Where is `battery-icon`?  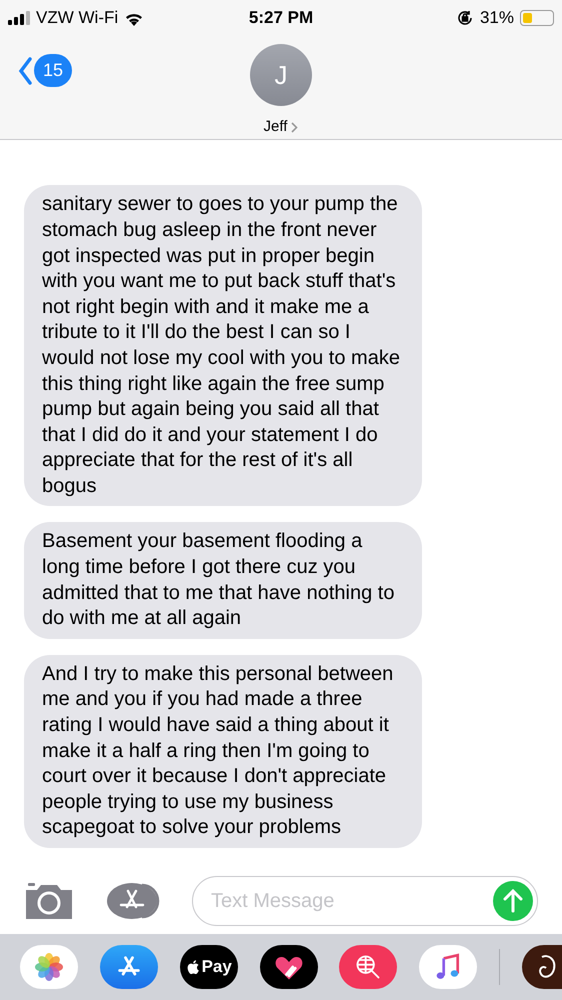 battery-icon is located at coordinates (537, 18).